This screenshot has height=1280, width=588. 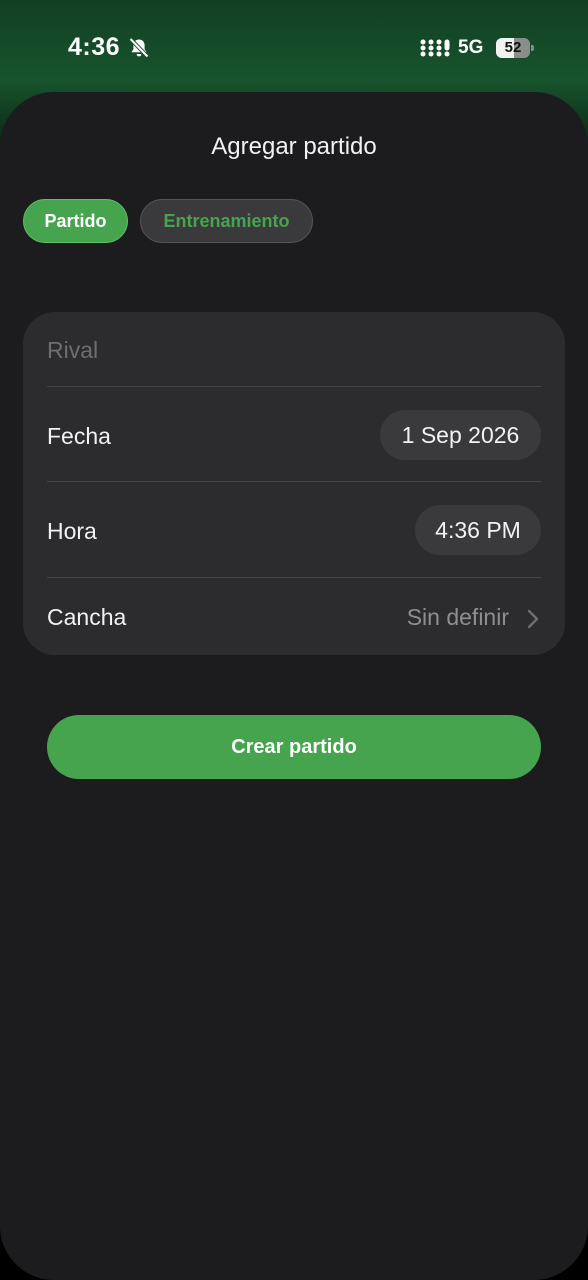 What do you see at coordinates (226, 221) in the screenshot?
I see `segment-entrenamiento: Entrenamiento` at bounding box center [226, 221].